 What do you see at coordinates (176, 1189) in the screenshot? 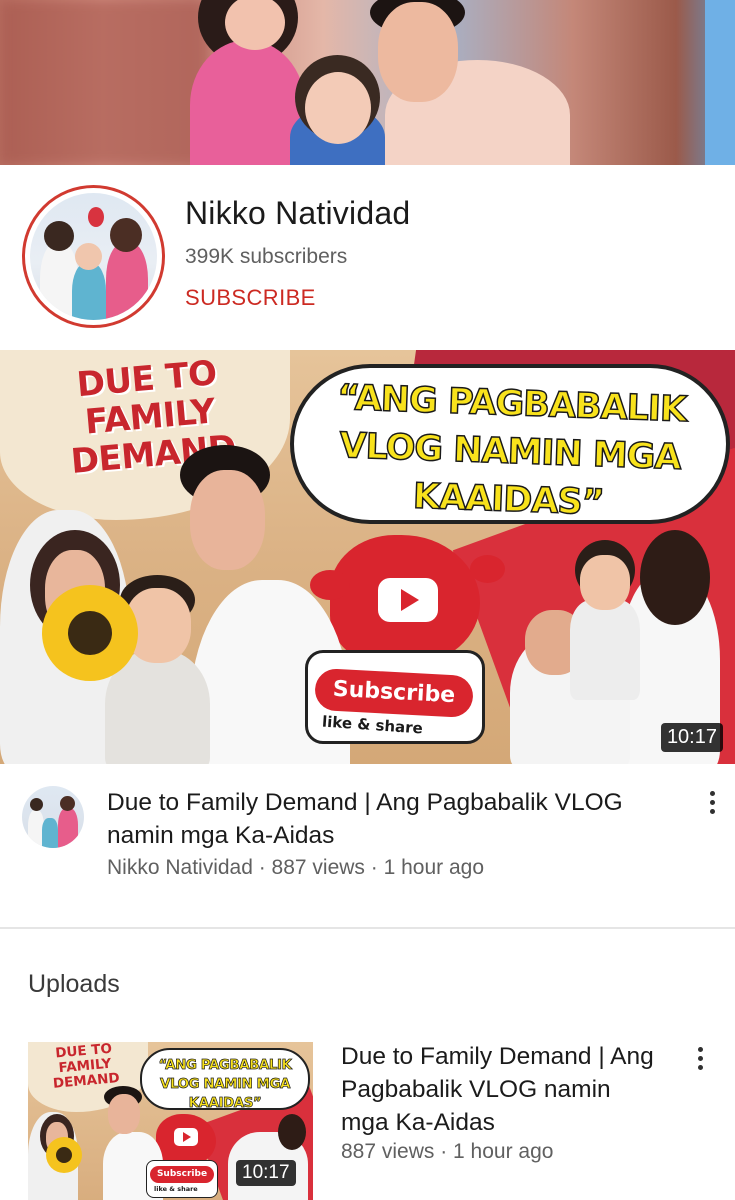
I see `thumbnail-like-share: like & share` at bounding box center [176, 1189].